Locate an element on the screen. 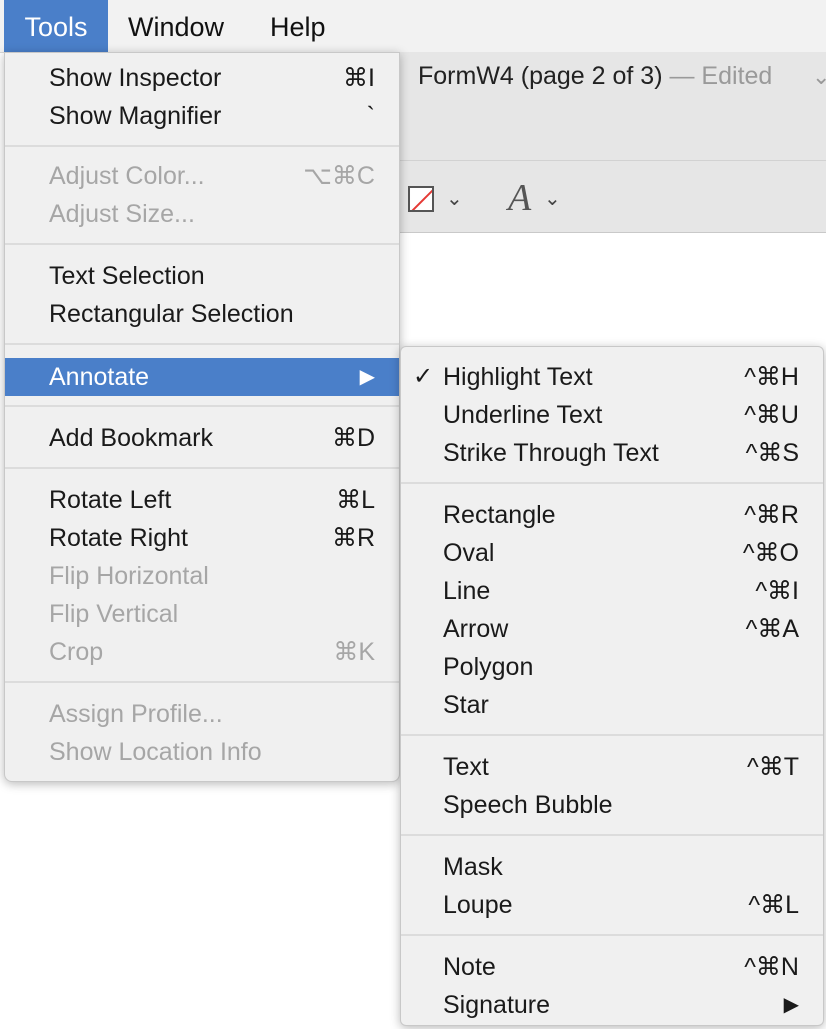  menu-item-shortcut: ⌘K is located at coordinates (354, 652).